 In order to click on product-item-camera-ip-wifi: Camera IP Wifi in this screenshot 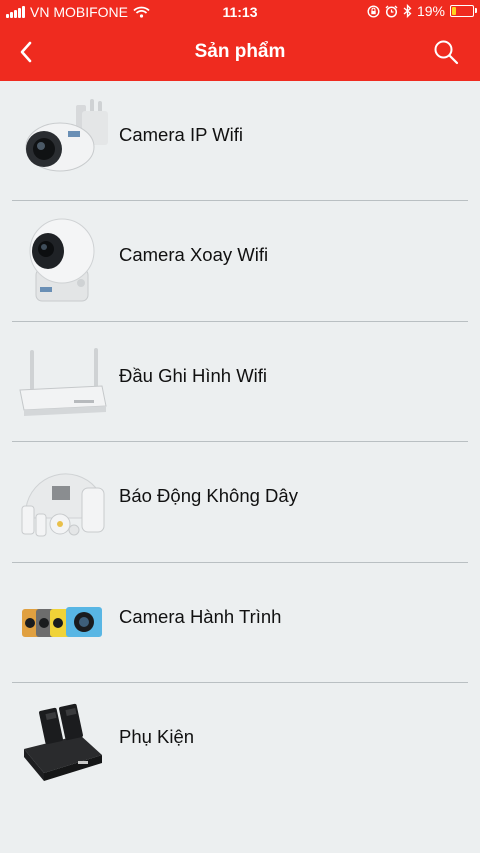, I will do `click(240, 141)`.